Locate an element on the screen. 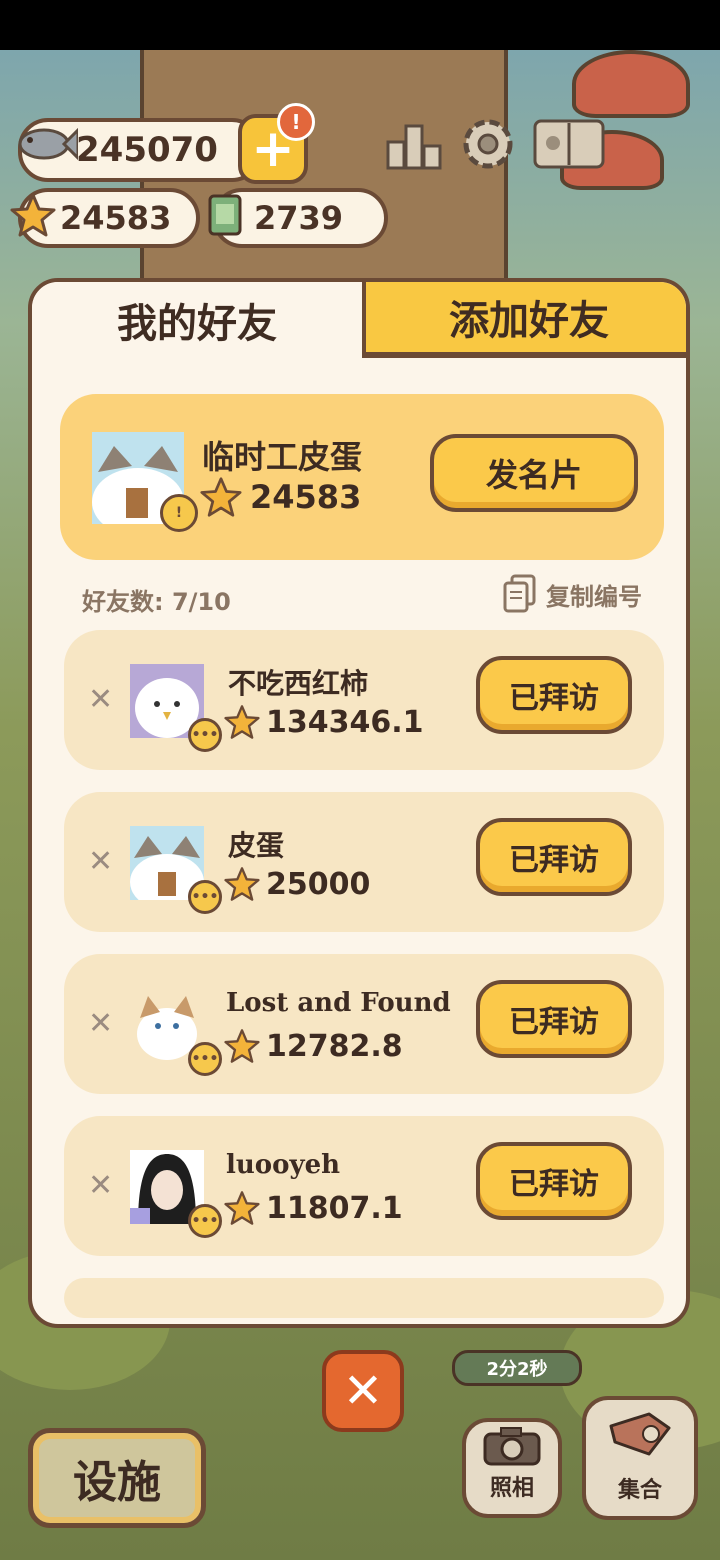 The width and height of the screenshot is (720, 1560). fish-value: 245070 is located at coordinates (147, 150).